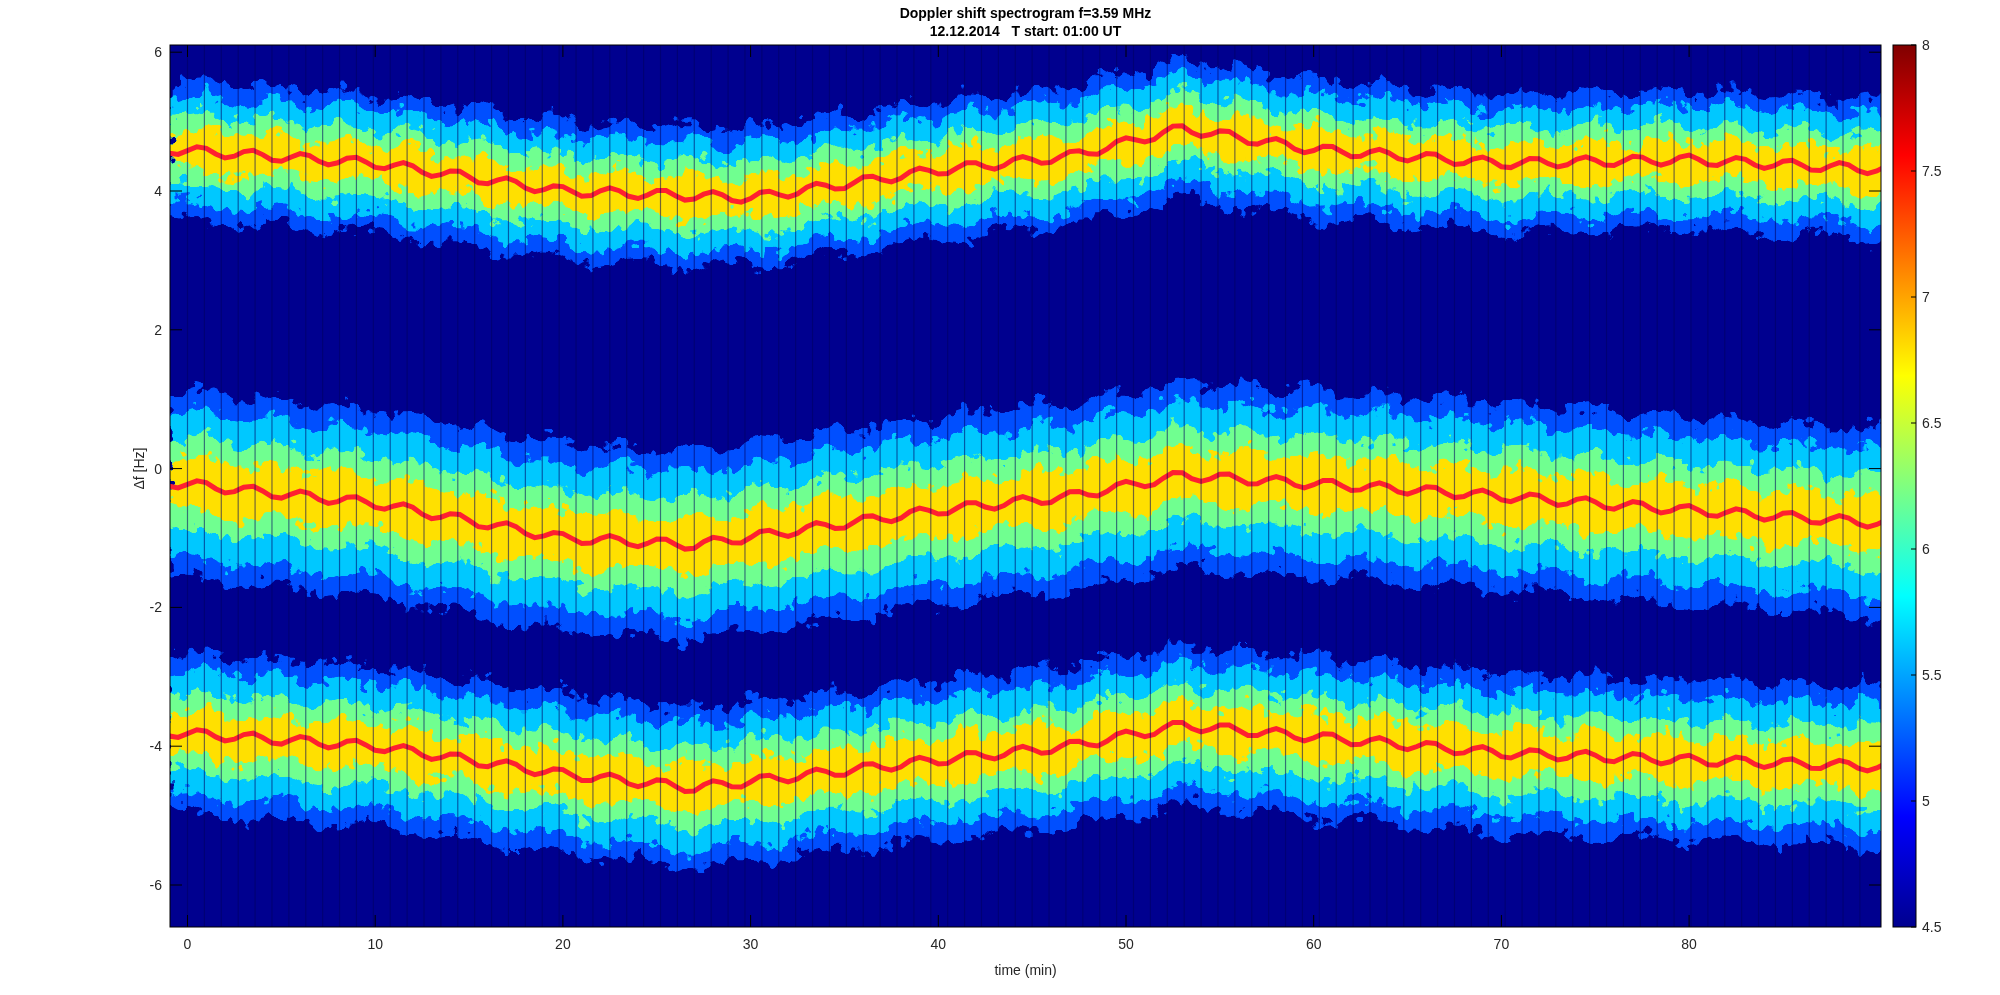  I want to click on x-tick-label: 40, so click(938, 944).